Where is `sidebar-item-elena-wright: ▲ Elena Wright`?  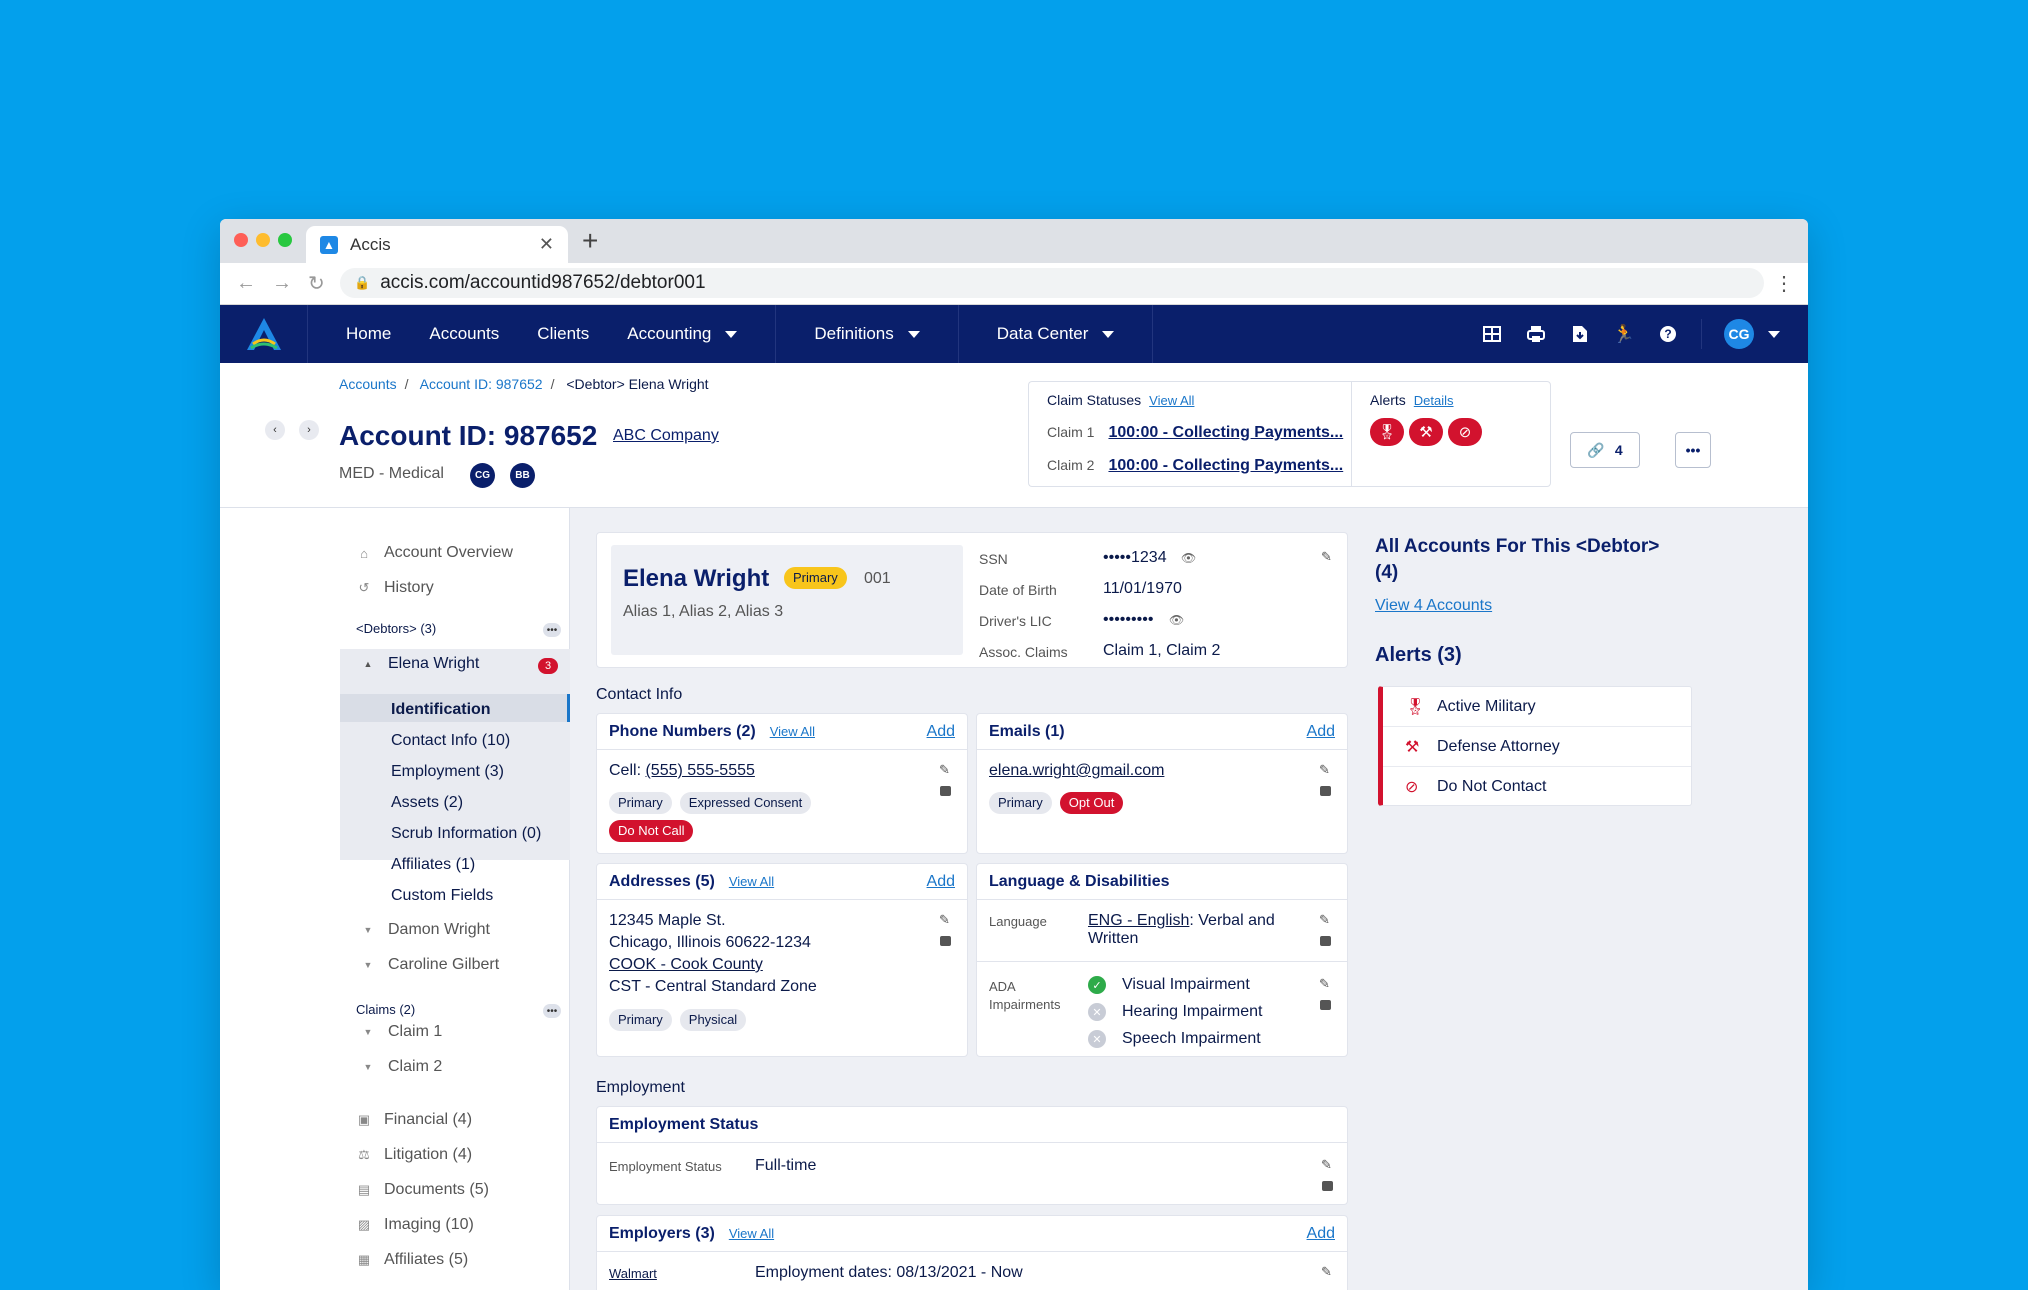
sidebar-item-elena-wright: ▲ Elena Wright is located at coordinates (420, 664).